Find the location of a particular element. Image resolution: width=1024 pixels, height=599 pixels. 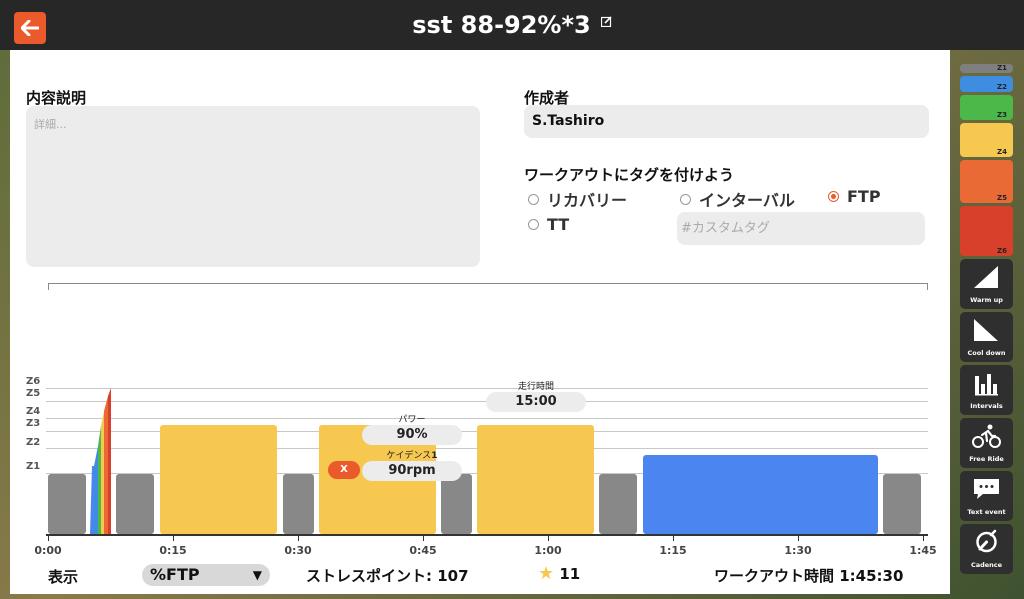

star-rating: ★ 11 is located at coordinates (559, 573).